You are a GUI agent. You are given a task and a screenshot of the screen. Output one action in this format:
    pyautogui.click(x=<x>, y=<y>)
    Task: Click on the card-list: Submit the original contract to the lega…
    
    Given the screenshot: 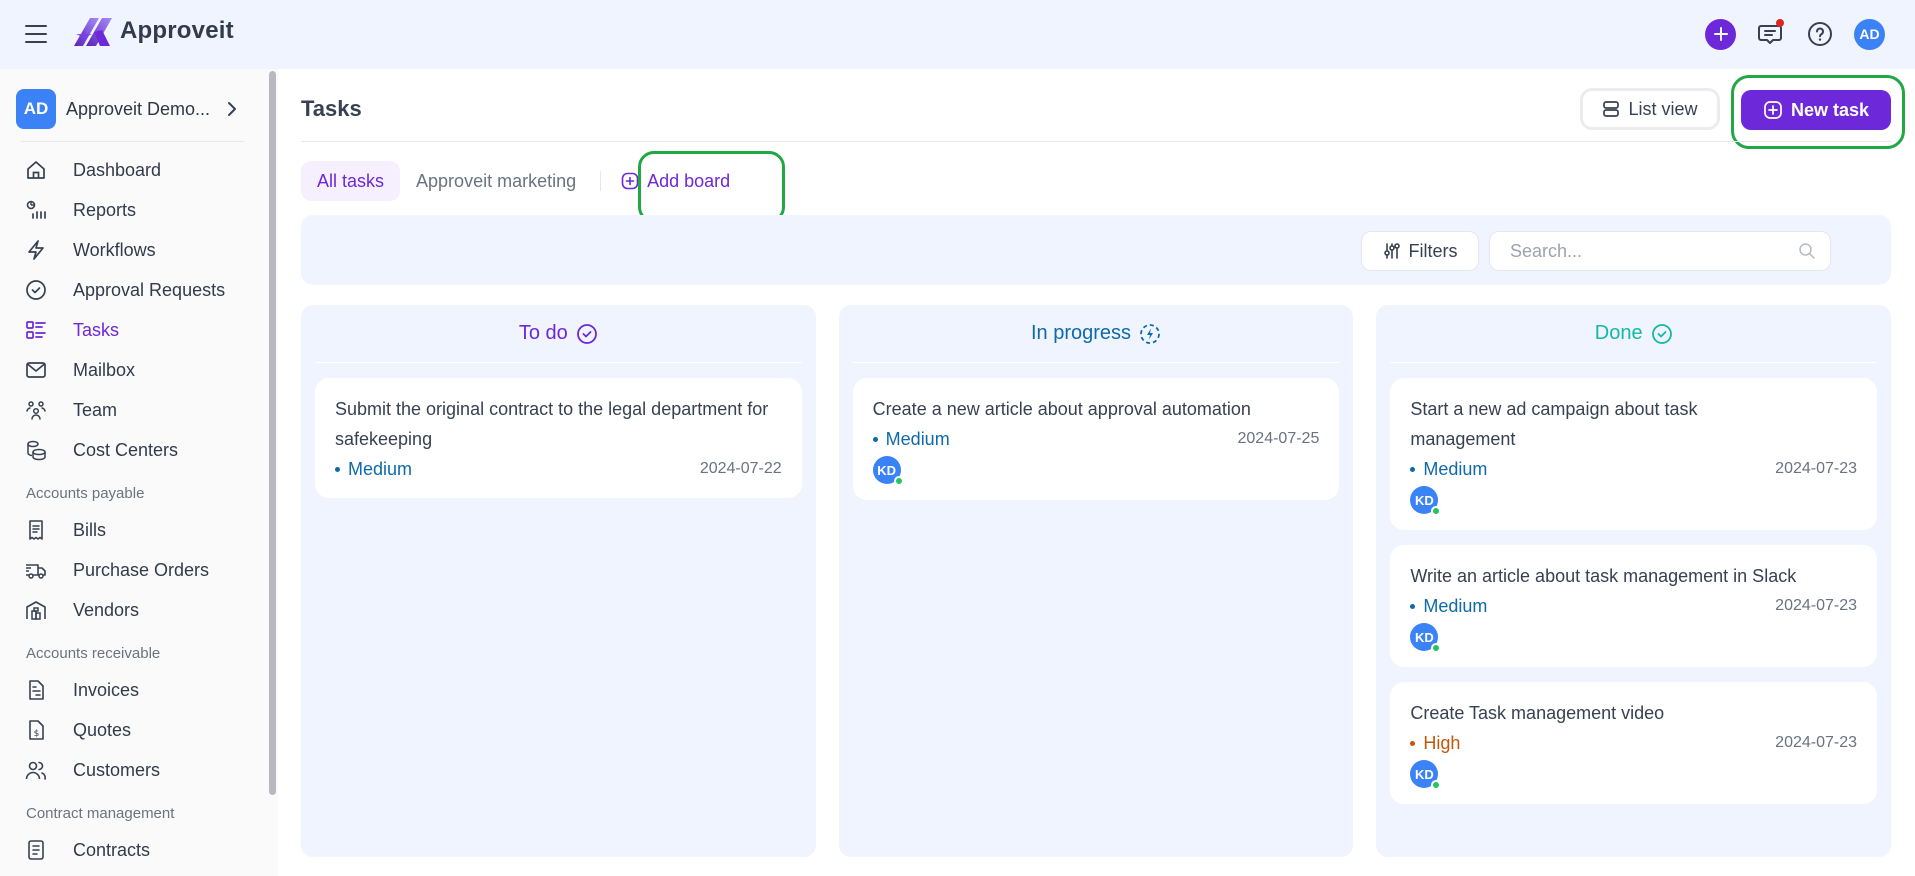 What is the action you would take?
    pyautogui.click(x=558, y=430)
    